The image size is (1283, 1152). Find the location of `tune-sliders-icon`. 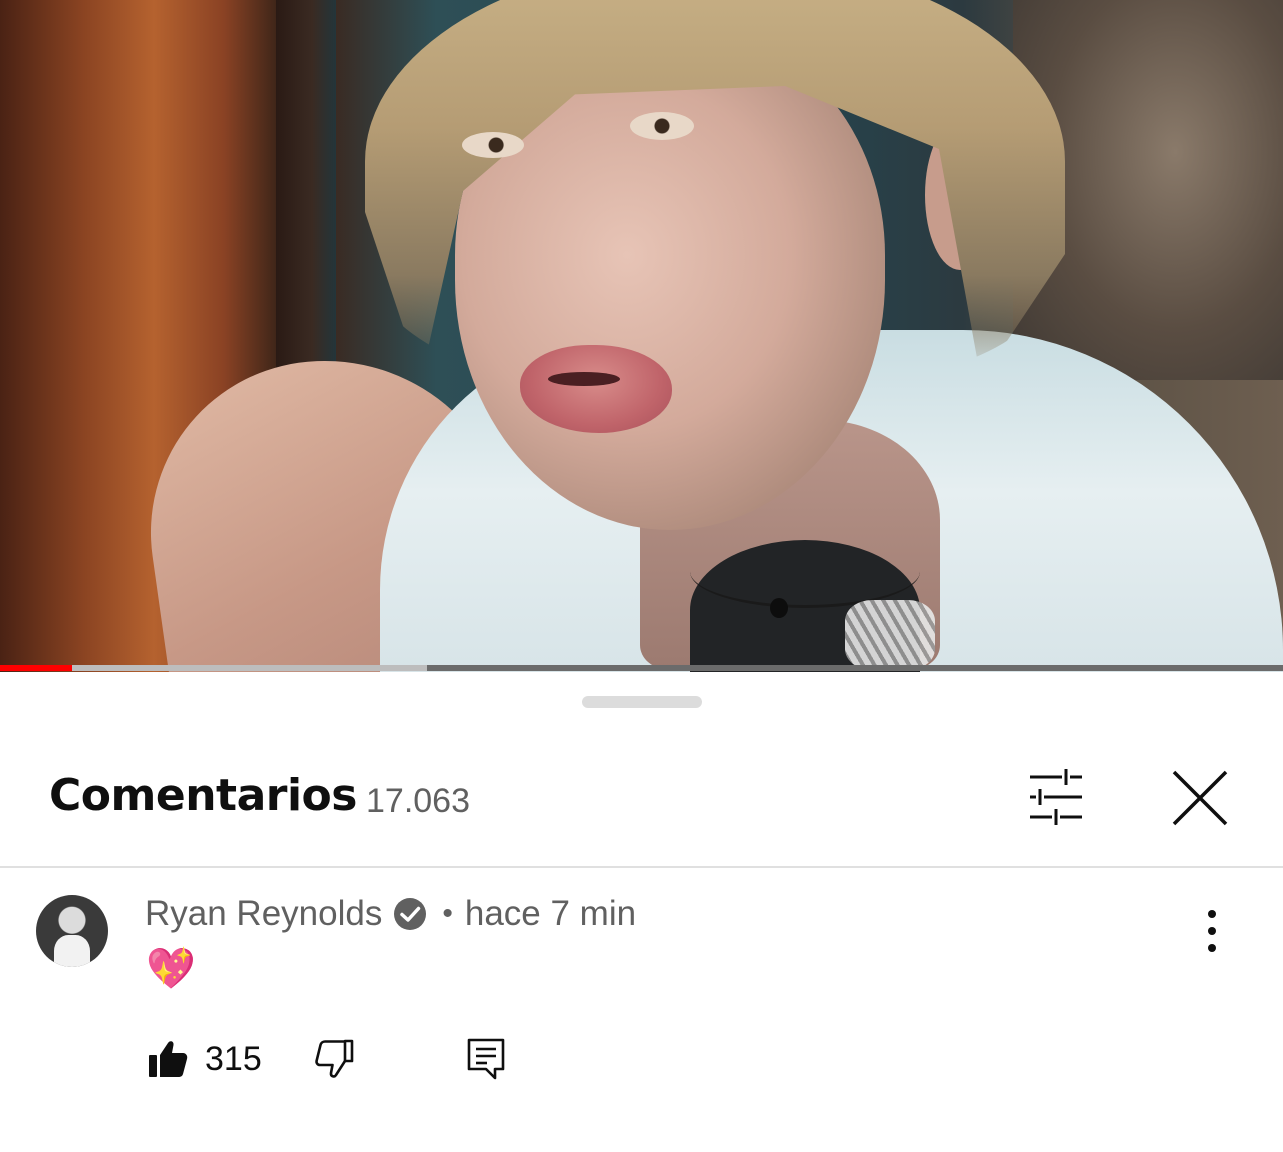

tune-sliders-icon is located at coordinates (1056, 797).